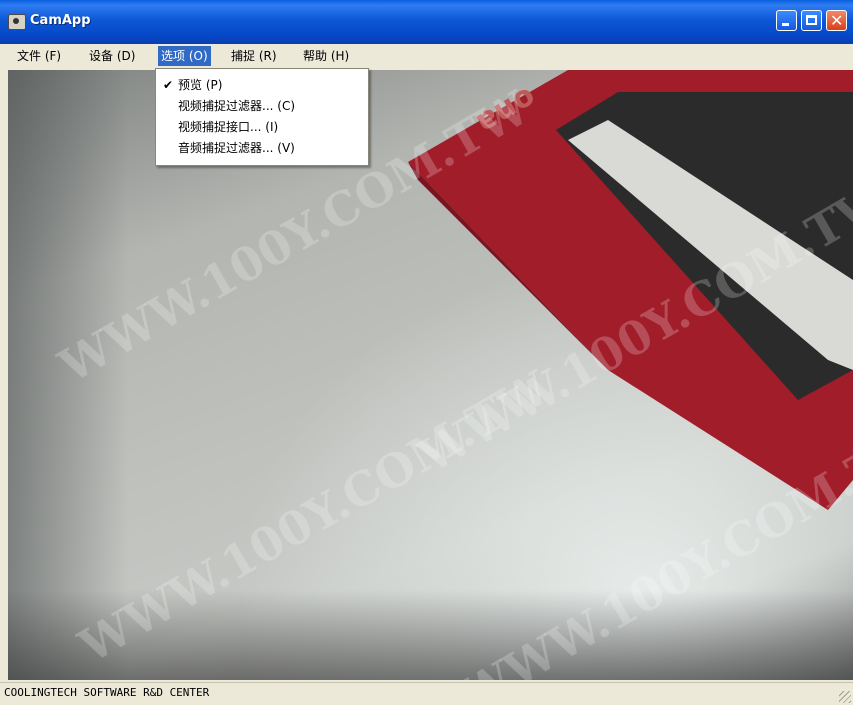  What do you see at coordinates (426, 693) in the screenshot?
I see `status-bar: COOLINGTECH SOFTWARE R&D CENTER` at bounding box center [426, 693].